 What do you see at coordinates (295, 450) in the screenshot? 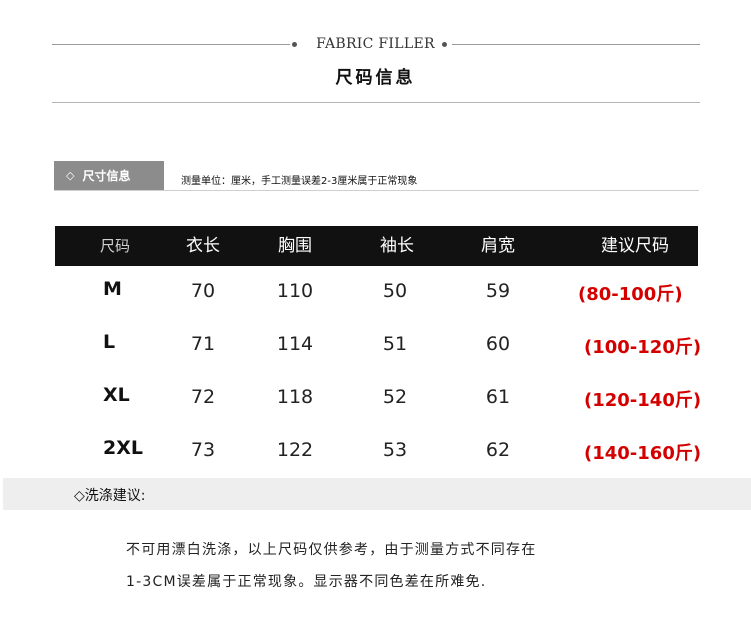
I see `row-chest: 122` at bounding box center [295, 450].